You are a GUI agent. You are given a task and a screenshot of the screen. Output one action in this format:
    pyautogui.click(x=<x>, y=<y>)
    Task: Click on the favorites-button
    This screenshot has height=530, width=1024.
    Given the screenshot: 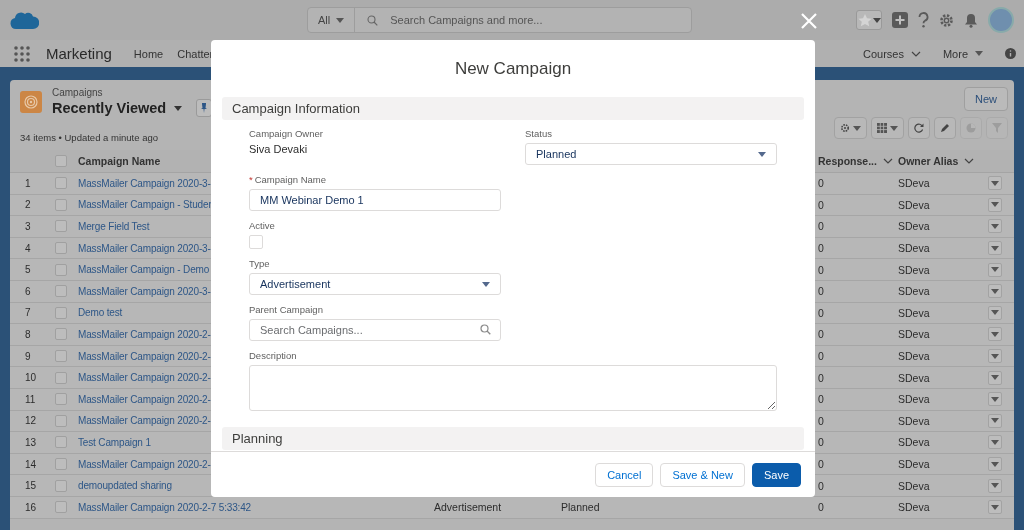 What is the action you would take?
    pyautogui.click(x=869, y=20)
    